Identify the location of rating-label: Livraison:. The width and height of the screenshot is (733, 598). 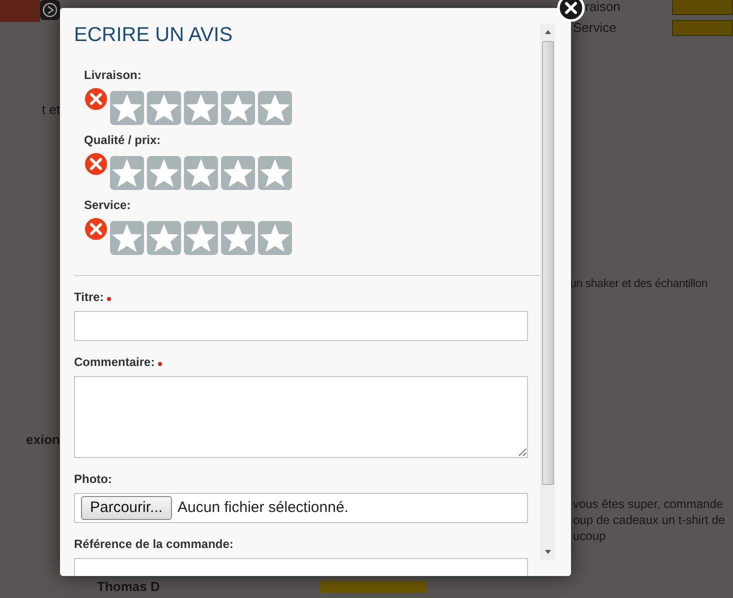
(113, 75).